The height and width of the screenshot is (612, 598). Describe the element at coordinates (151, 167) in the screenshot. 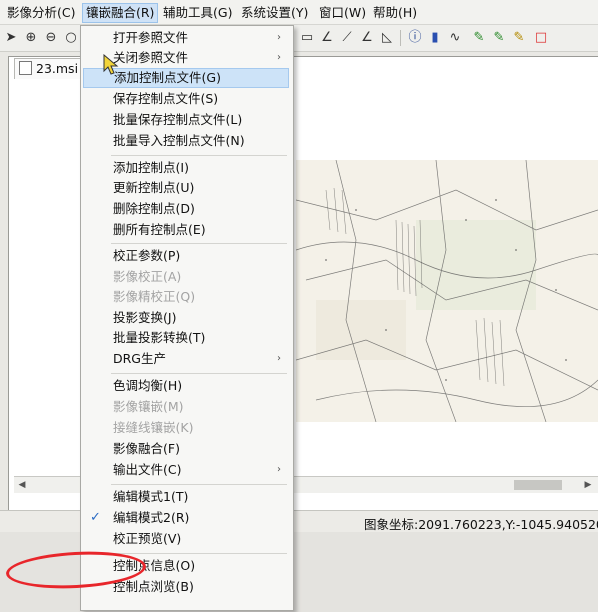

I see `menu-item-label: 添加控制点(I)` at that location.